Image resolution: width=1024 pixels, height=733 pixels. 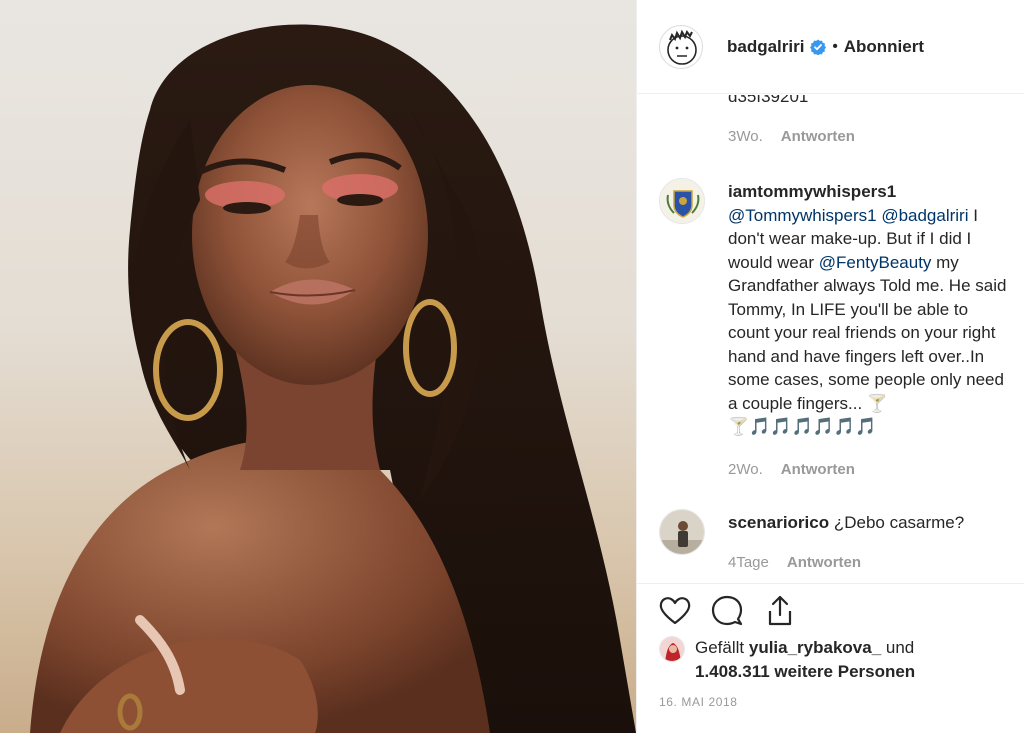 What do you see at coordinates (722, 647) in the screenshot?
I see `likes-prefix: Gefällt` at bounding box center [722, 647].